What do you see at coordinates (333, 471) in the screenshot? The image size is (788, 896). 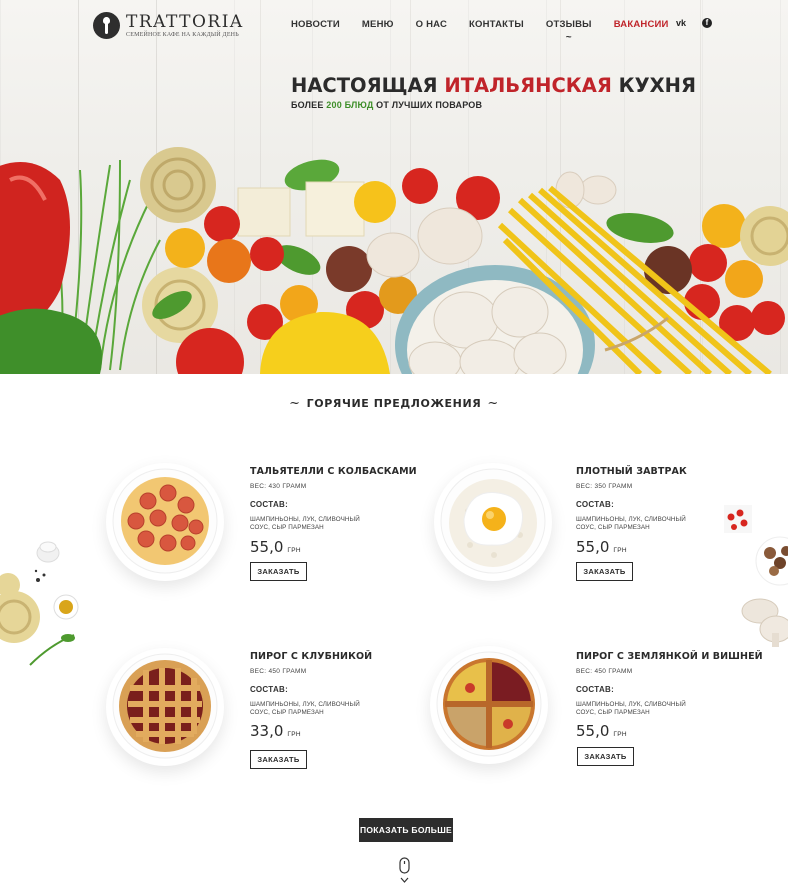 I see `dish-title: ТАЛЬЯТЕЛЛИ С КОЛБАСКАМИ` at bounding box center [333, 471].